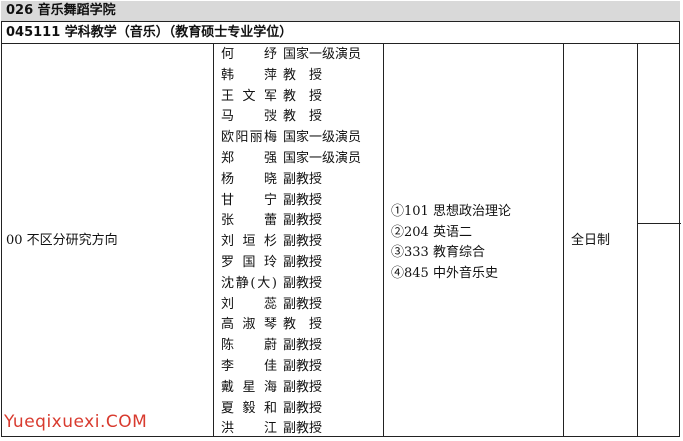 Image resolution: width=683 pixels, height=441 pixels. What do you see at coordinates (249, 200) in the screenshot?
I see `supervisor-name: 甘 宁` at bounding box center [249, 200].